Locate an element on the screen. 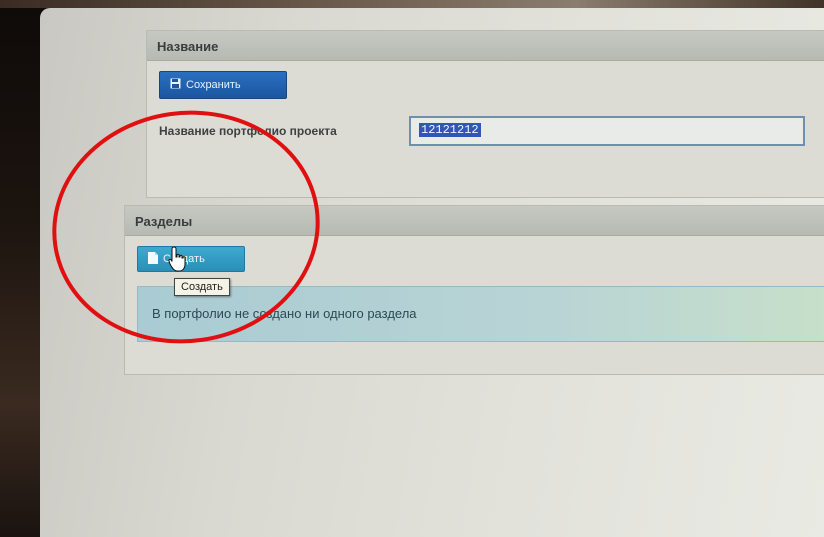  portfolio-name-label: Название портфолио проекта is located at coordinates (248, 131).